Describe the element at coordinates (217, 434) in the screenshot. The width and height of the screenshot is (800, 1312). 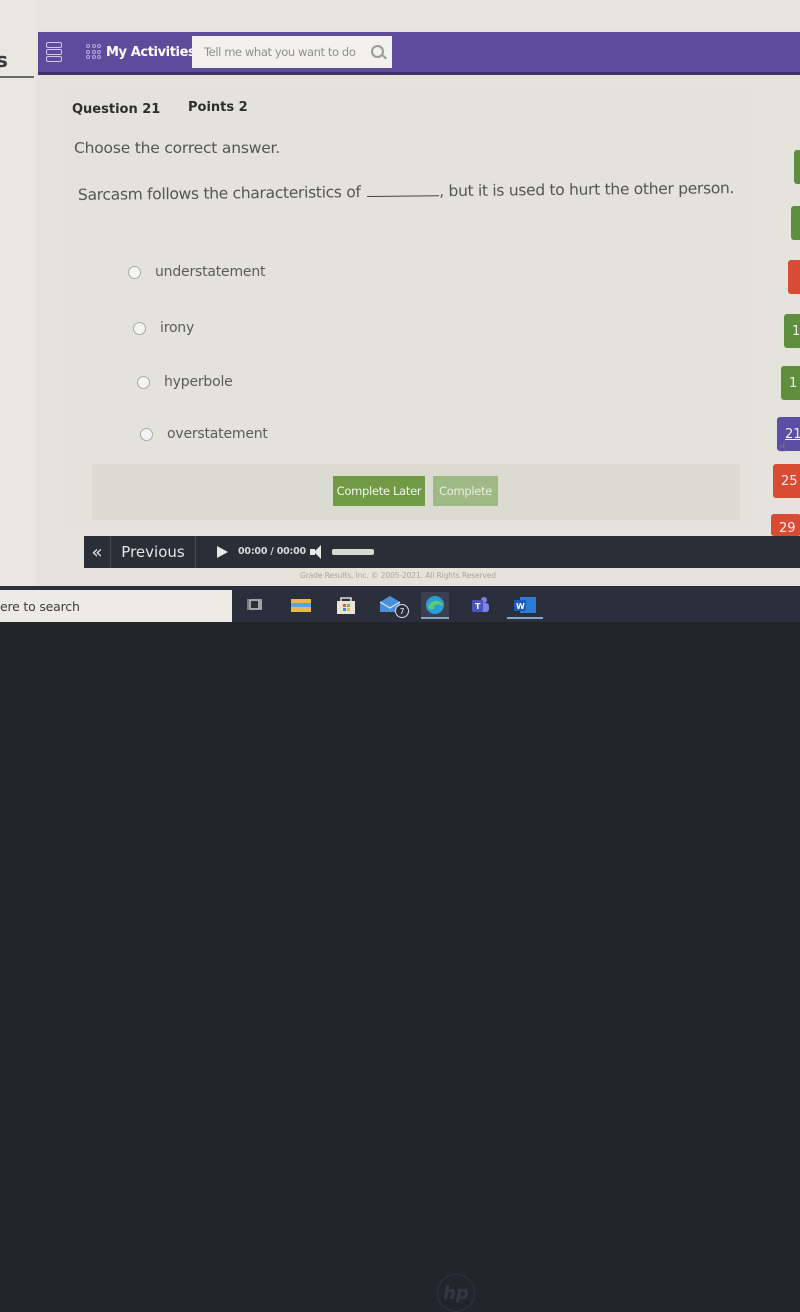
I see `option-label: overstatement` at that location.